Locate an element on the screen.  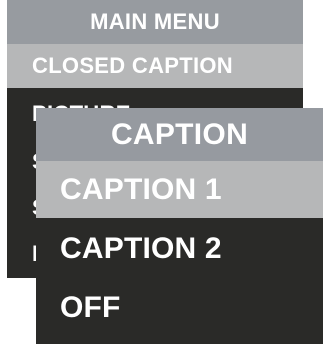
caption-option-1: CAPTION 1 is located at coordinates (179, 189).